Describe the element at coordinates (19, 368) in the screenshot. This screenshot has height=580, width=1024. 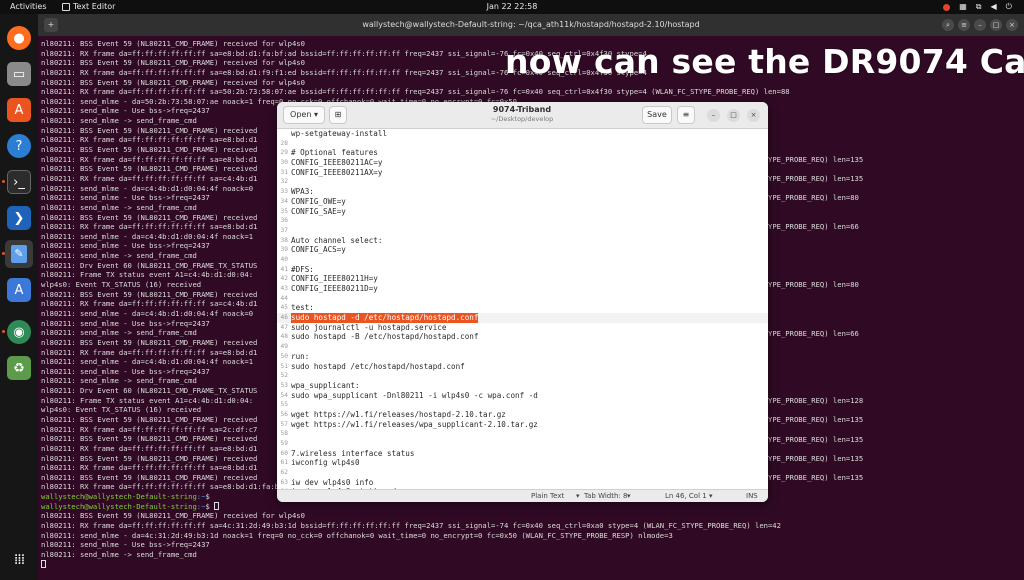
I see `trash-icon: ♻` at that location.